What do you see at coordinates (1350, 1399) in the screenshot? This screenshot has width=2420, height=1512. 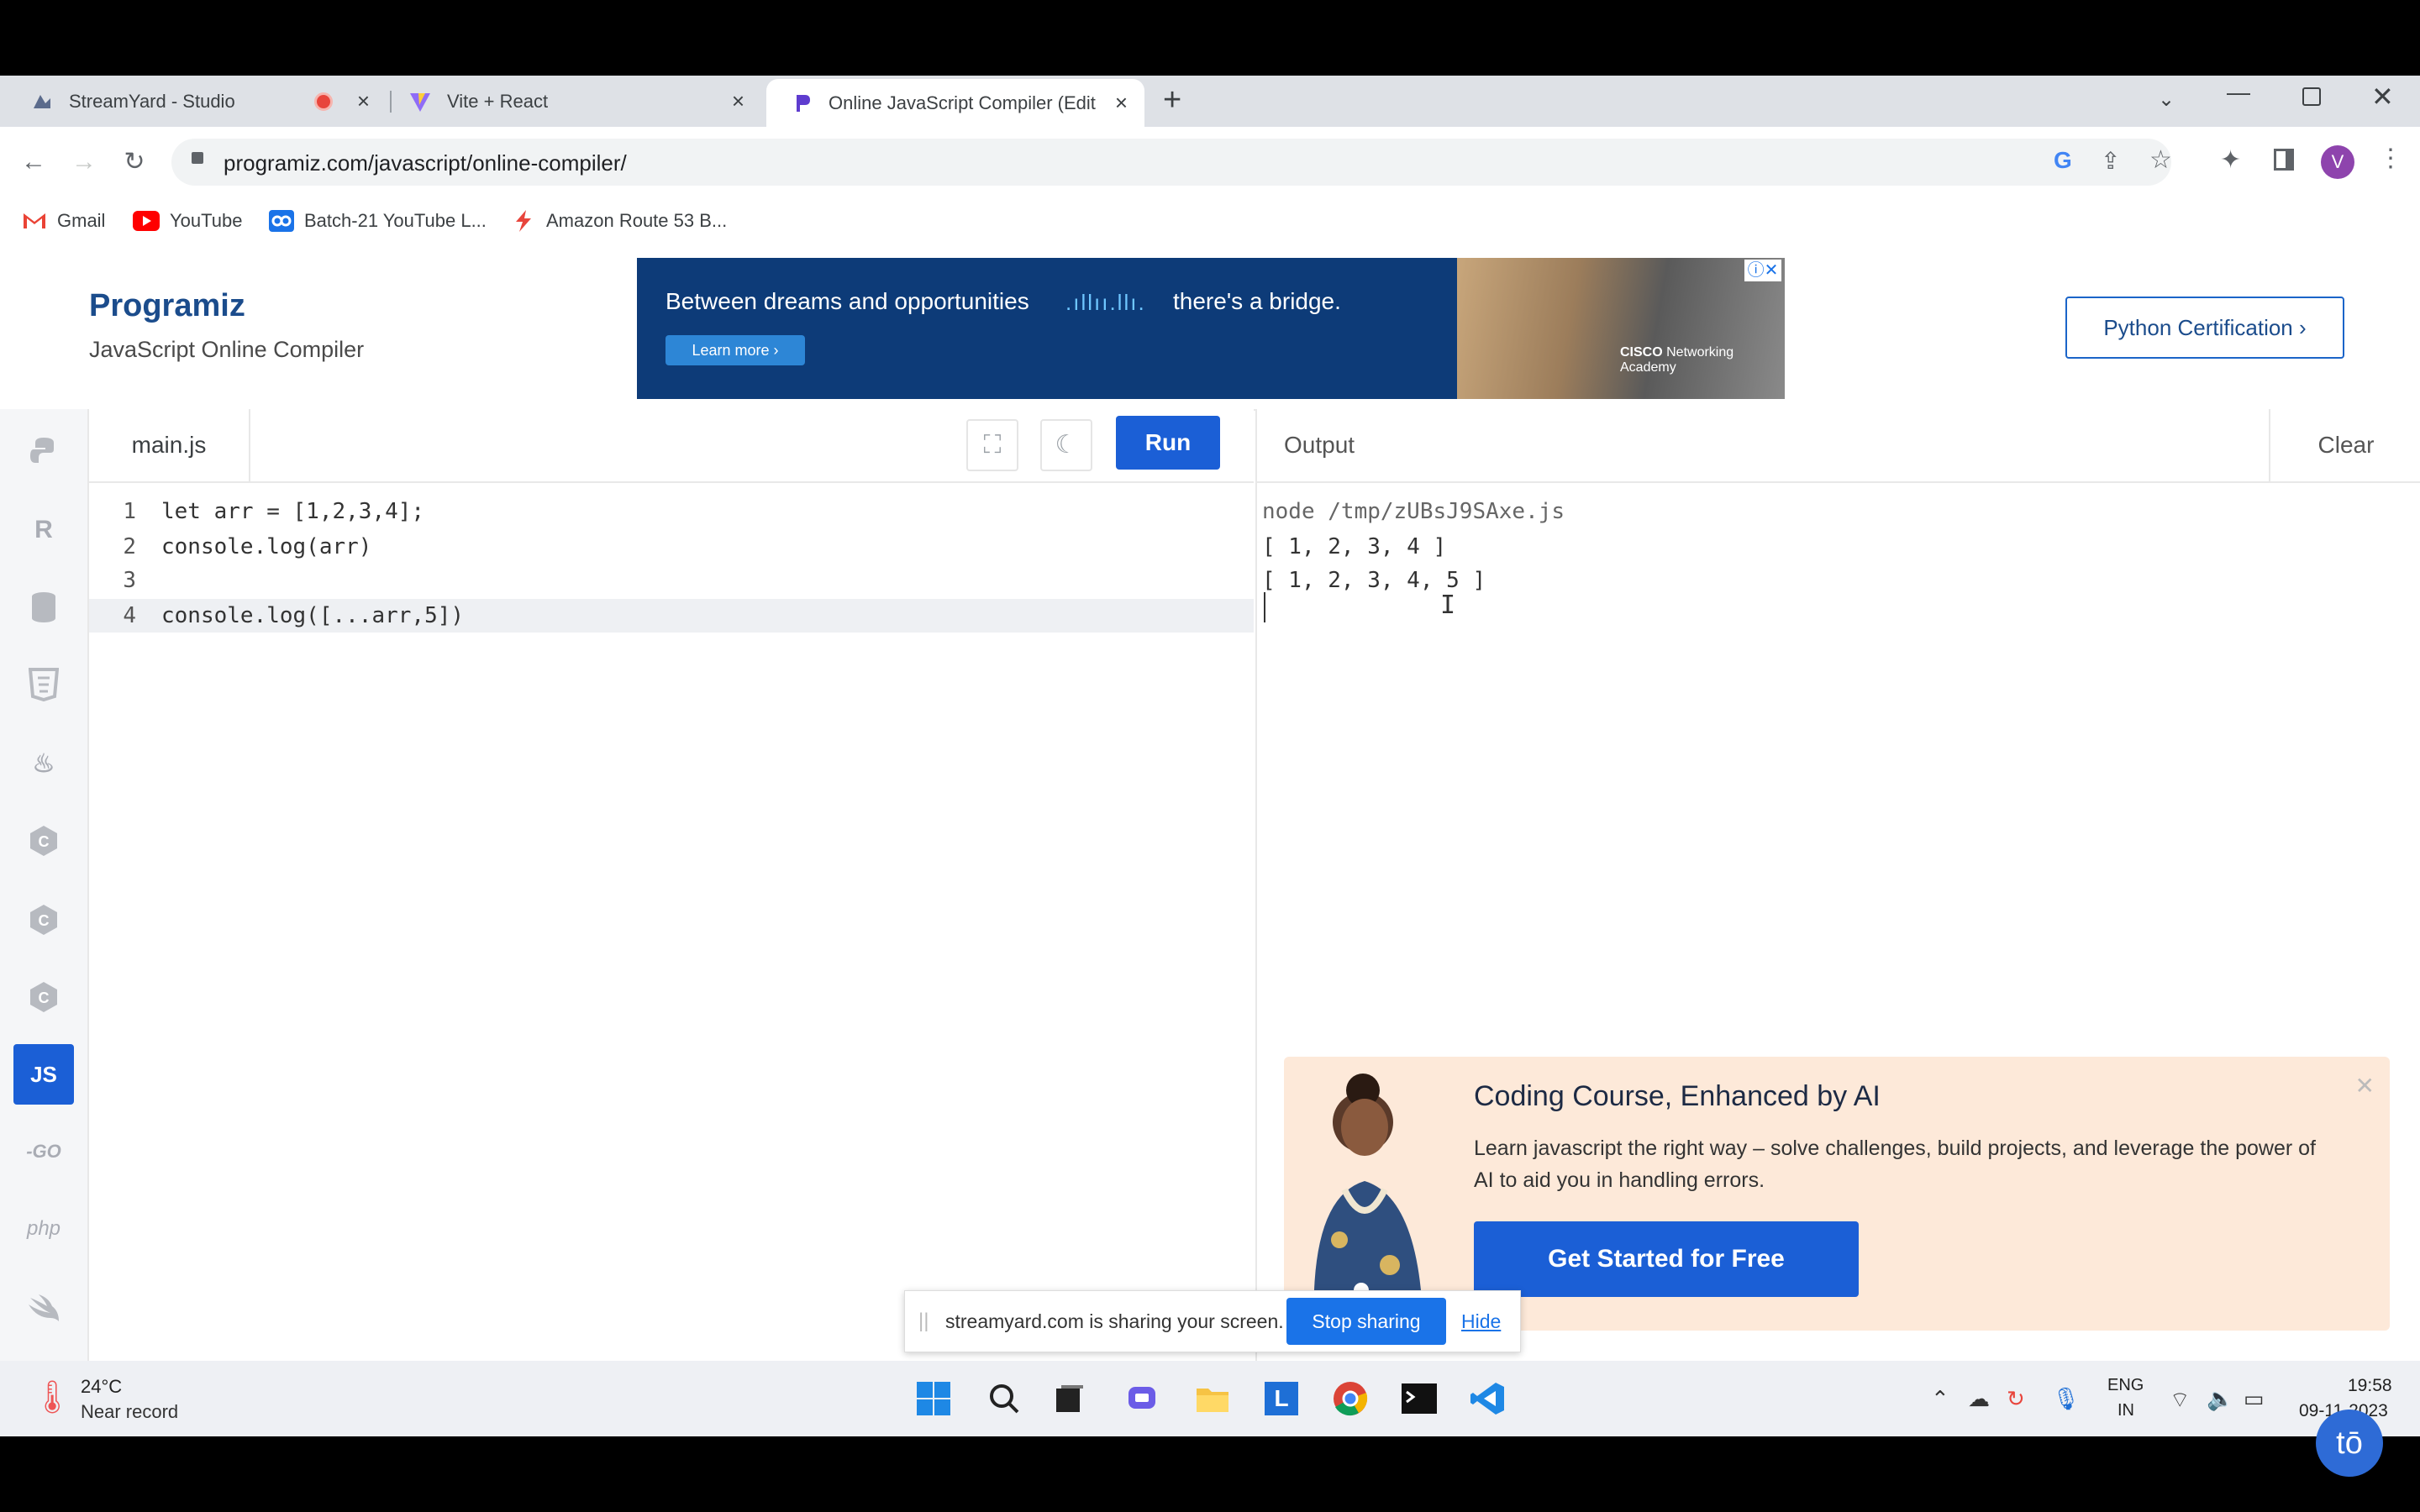 I see `chrome-icon` at bounding box center [1350, 1399].